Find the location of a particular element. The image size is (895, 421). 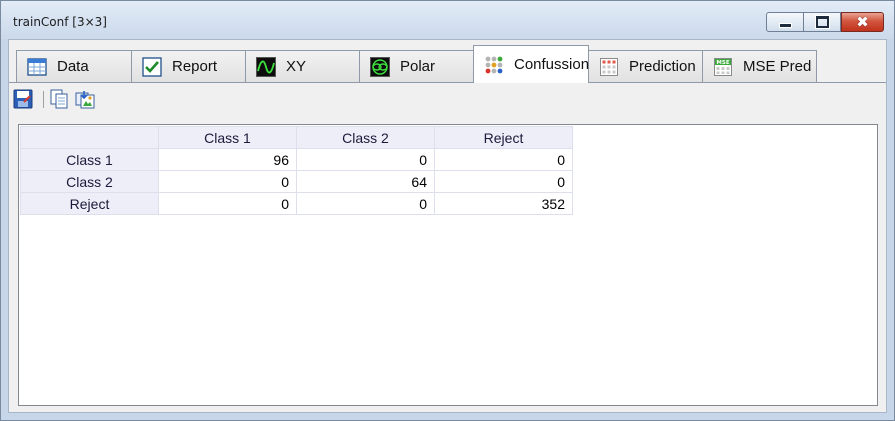

table-icon is located at coordinates (37, 66).